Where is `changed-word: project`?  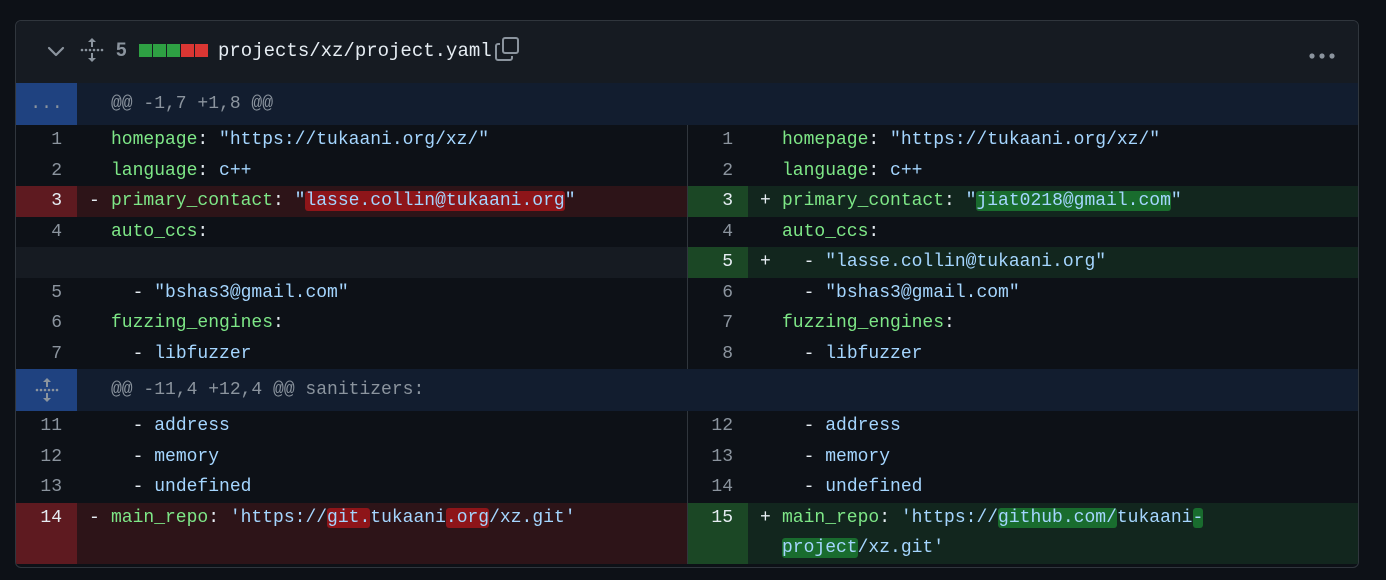 changed-word: project is located at coordinates (820, 547).